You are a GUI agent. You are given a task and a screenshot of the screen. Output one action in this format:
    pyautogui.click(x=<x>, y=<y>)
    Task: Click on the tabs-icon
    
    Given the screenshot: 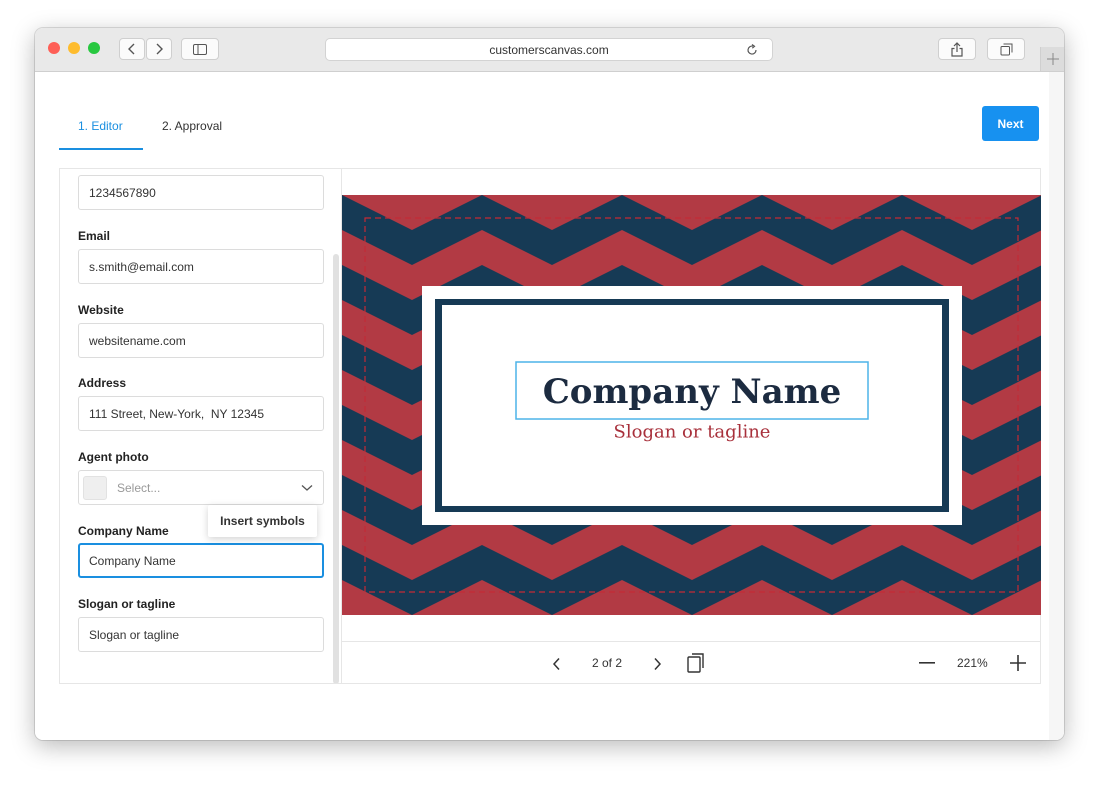 What is the action you would take?
    pyautogui.click(x=1006, y=49)
    